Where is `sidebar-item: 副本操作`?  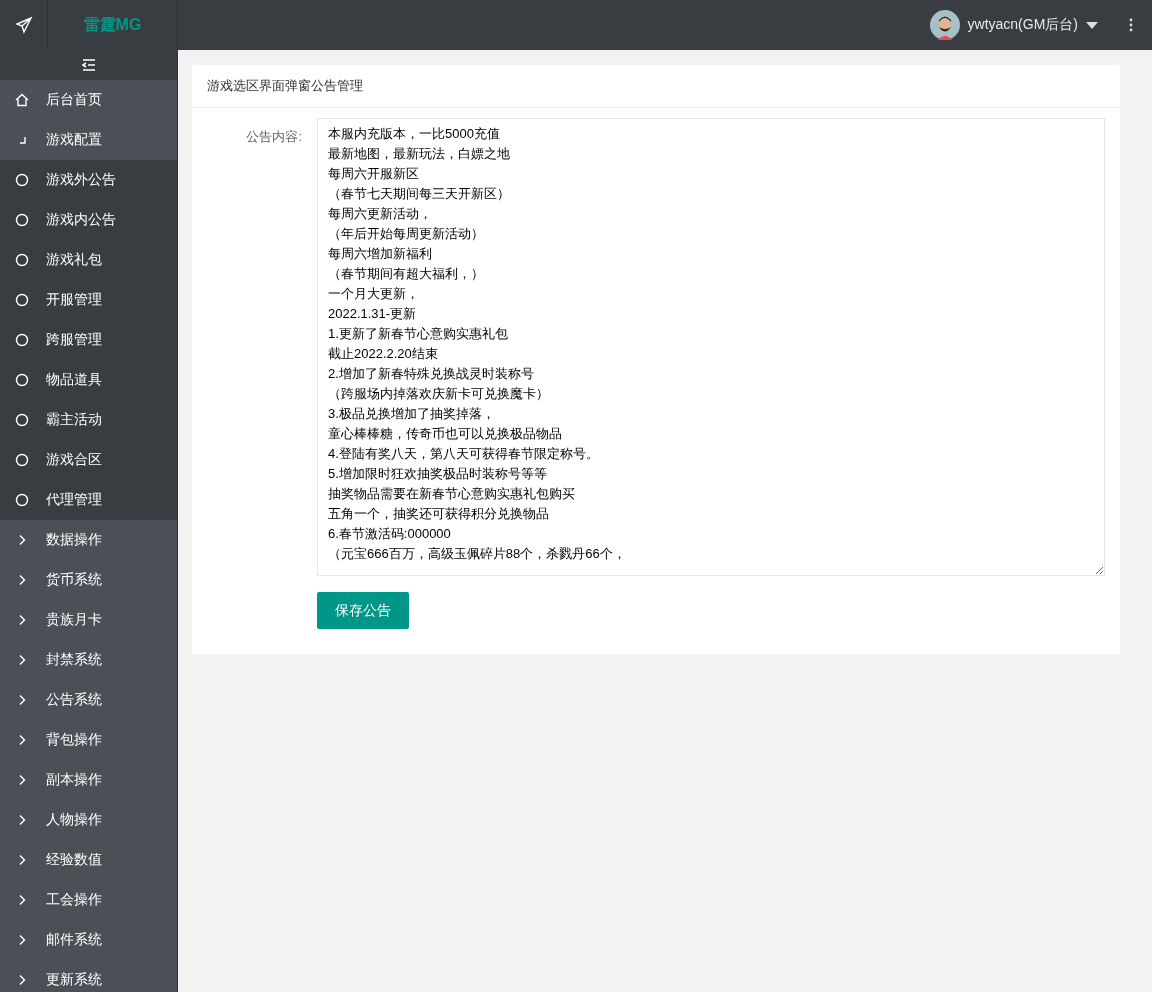 sidebar-item: 副本操作 is located at coordinates (88, 780).